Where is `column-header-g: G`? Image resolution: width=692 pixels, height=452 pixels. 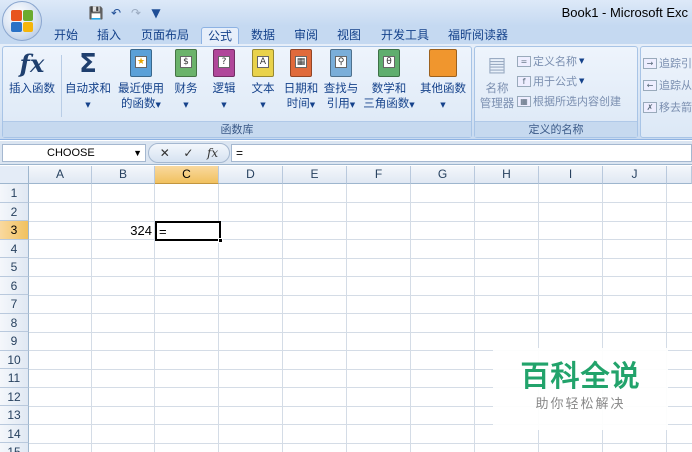 column-header-g: G is located at coordinates (443, 175).